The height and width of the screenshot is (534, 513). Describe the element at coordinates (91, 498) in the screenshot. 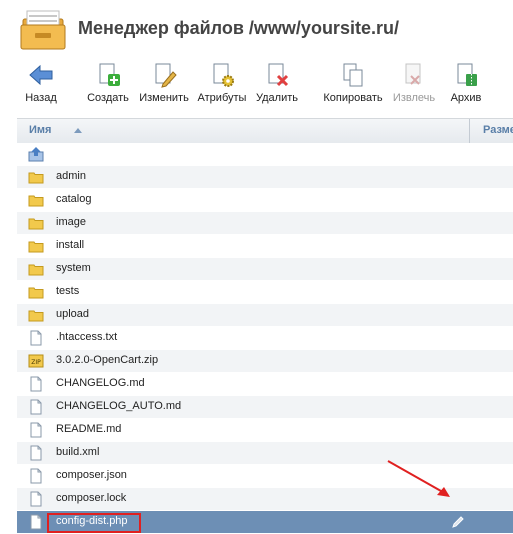

I see `file-name: composer.lock` at that location.